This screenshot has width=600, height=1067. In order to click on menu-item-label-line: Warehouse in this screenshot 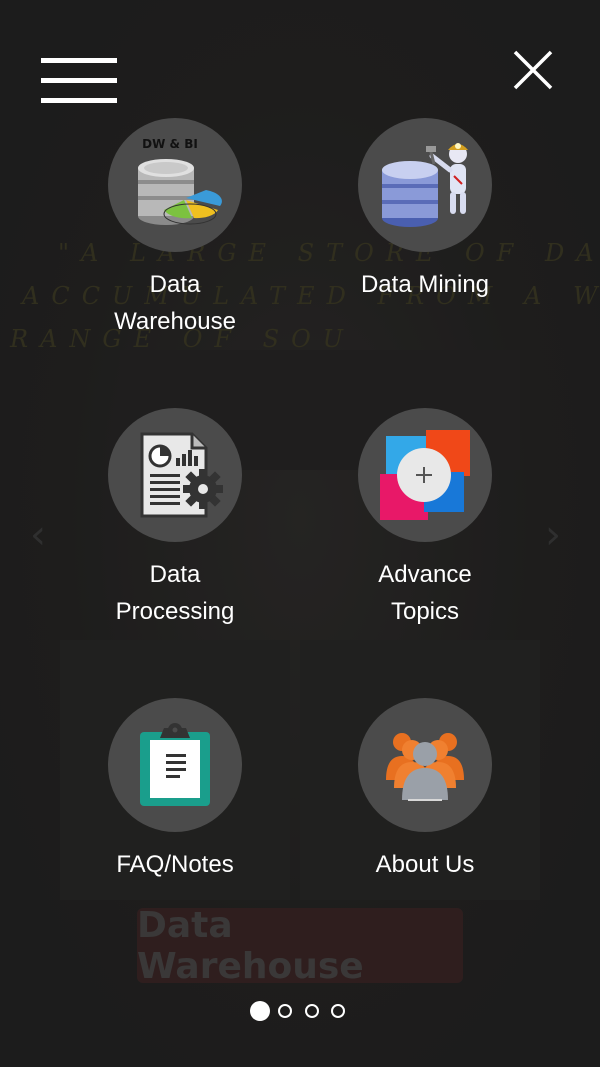, I will do `click(175, 321)`.